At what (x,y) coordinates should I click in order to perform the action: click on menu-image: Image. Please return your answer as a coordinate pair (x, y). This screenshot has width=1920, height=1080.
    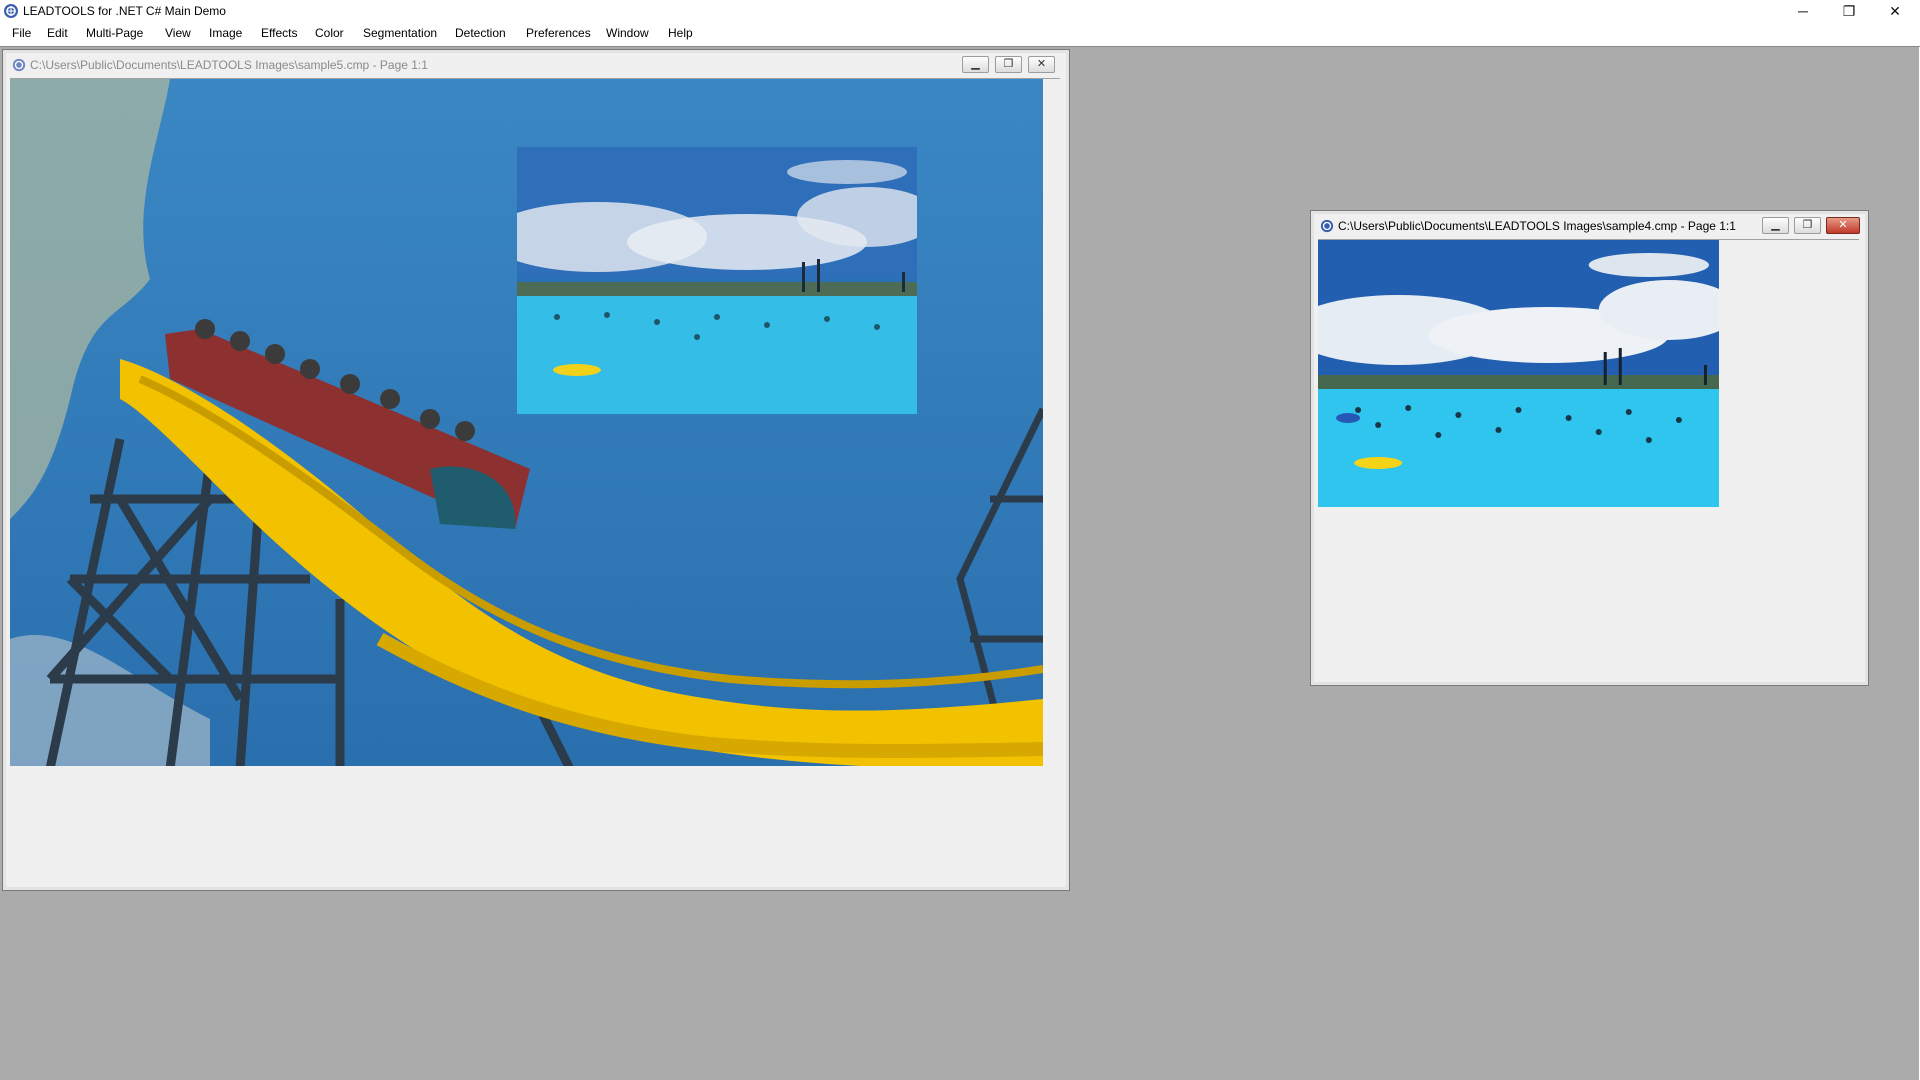
    Looking at the image, I should click on (225, 33).